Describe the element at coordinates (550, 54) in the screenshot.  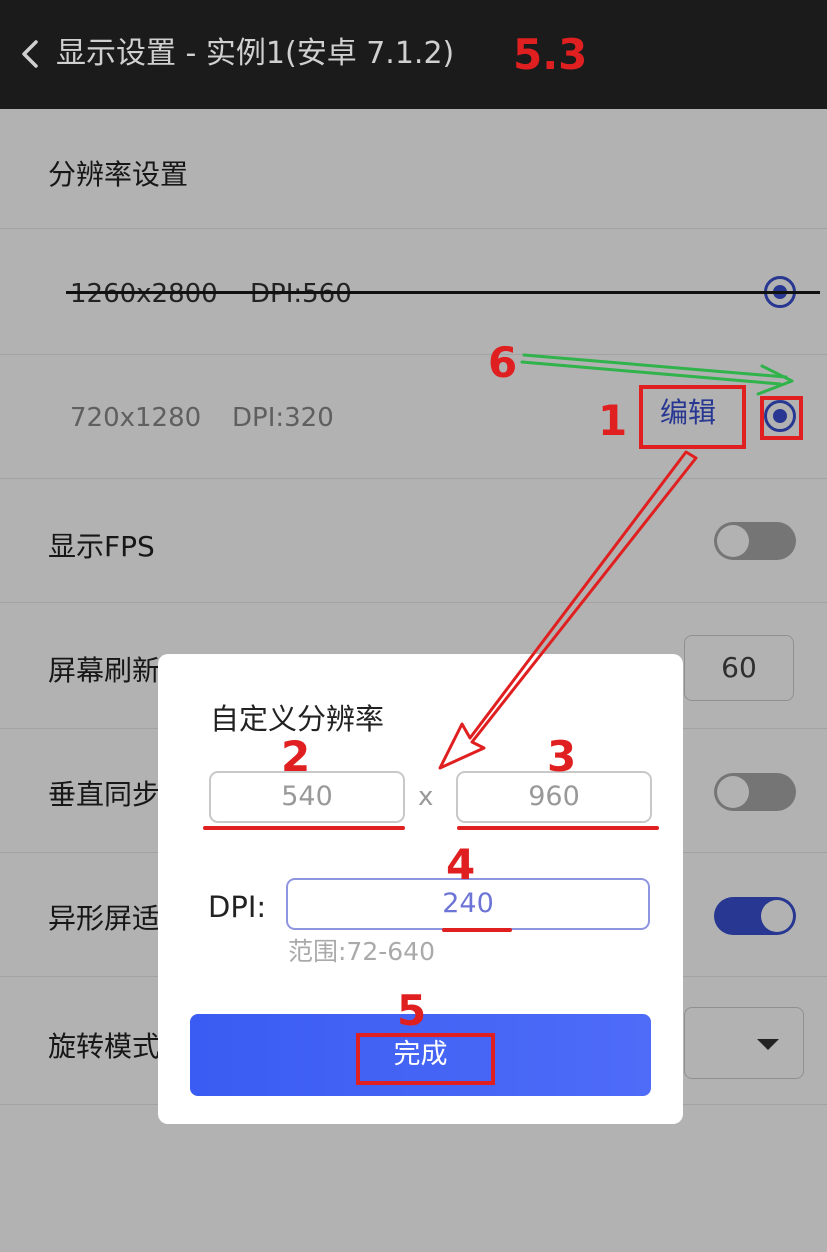
I see `version-annotation: 5.3` at that location.